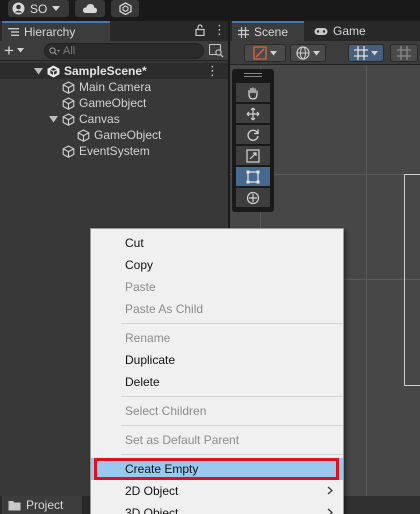 The height and width of the screenshot is (514, 420). I want to click on transform-icon, so click(253, 197).